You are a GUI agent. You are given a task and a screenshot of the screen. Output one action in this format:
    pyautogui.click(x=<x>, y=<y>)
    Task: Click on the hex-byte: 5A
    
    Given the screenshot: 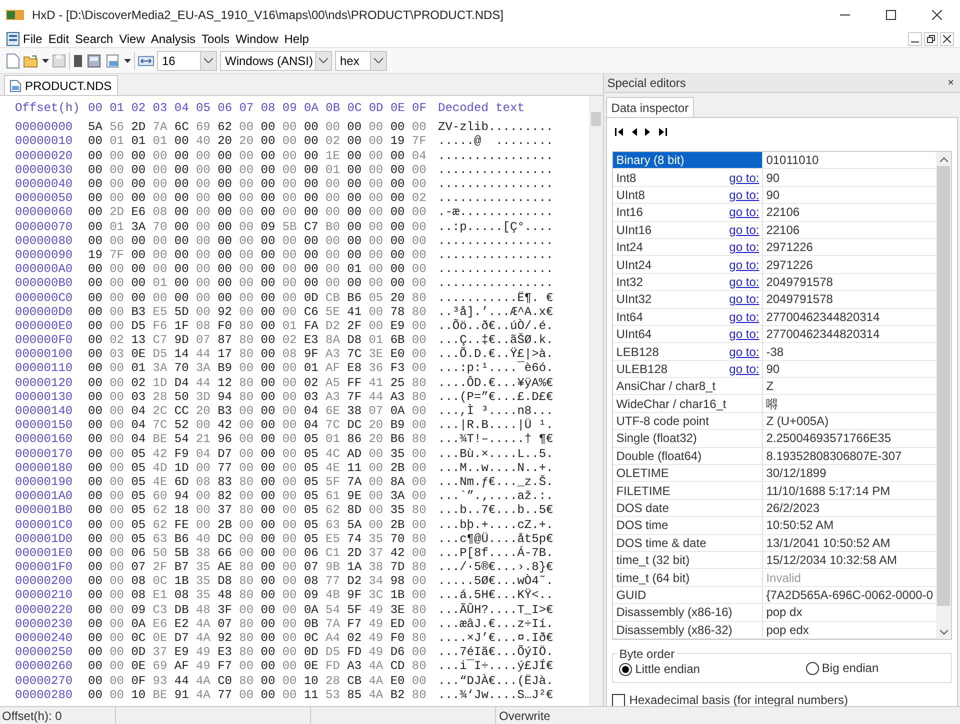 What is the action you would take?
    pyautogui.click(x=99, y=127)
    